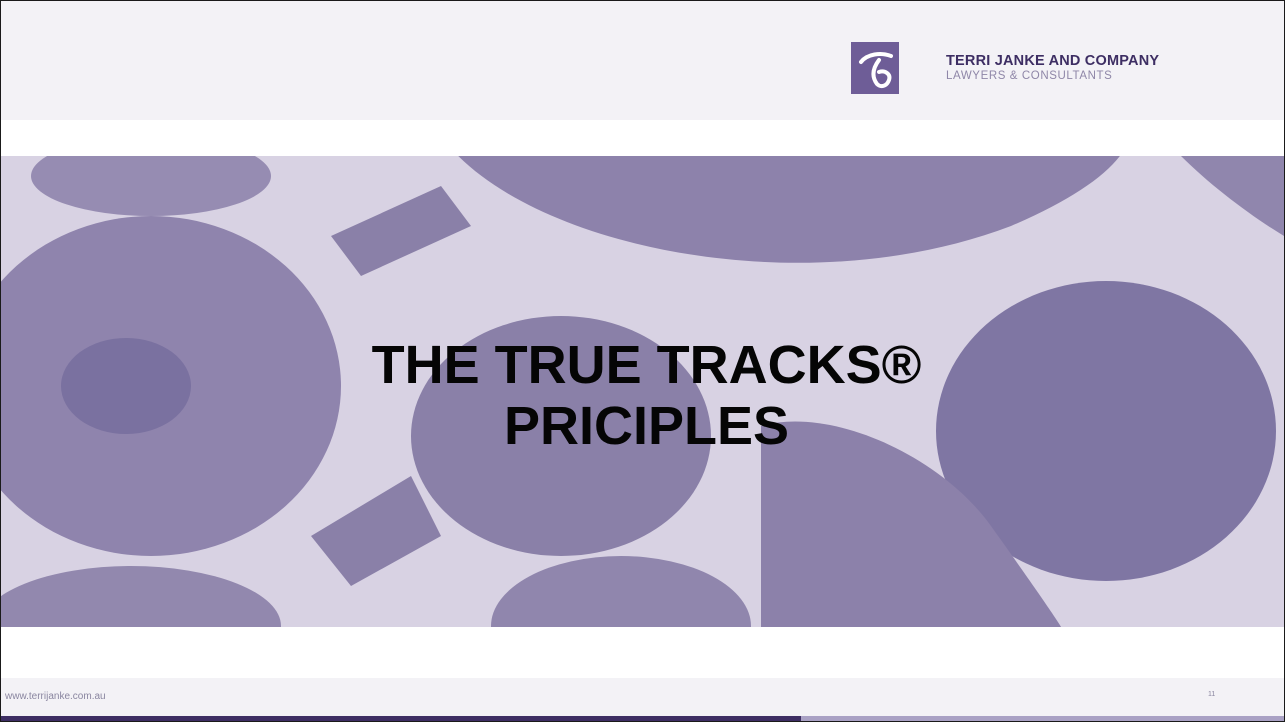  What do you see at coordinates (1212, 694) in the screenshot?
I see `page-number: 11` at bounding box center [1212, 694].